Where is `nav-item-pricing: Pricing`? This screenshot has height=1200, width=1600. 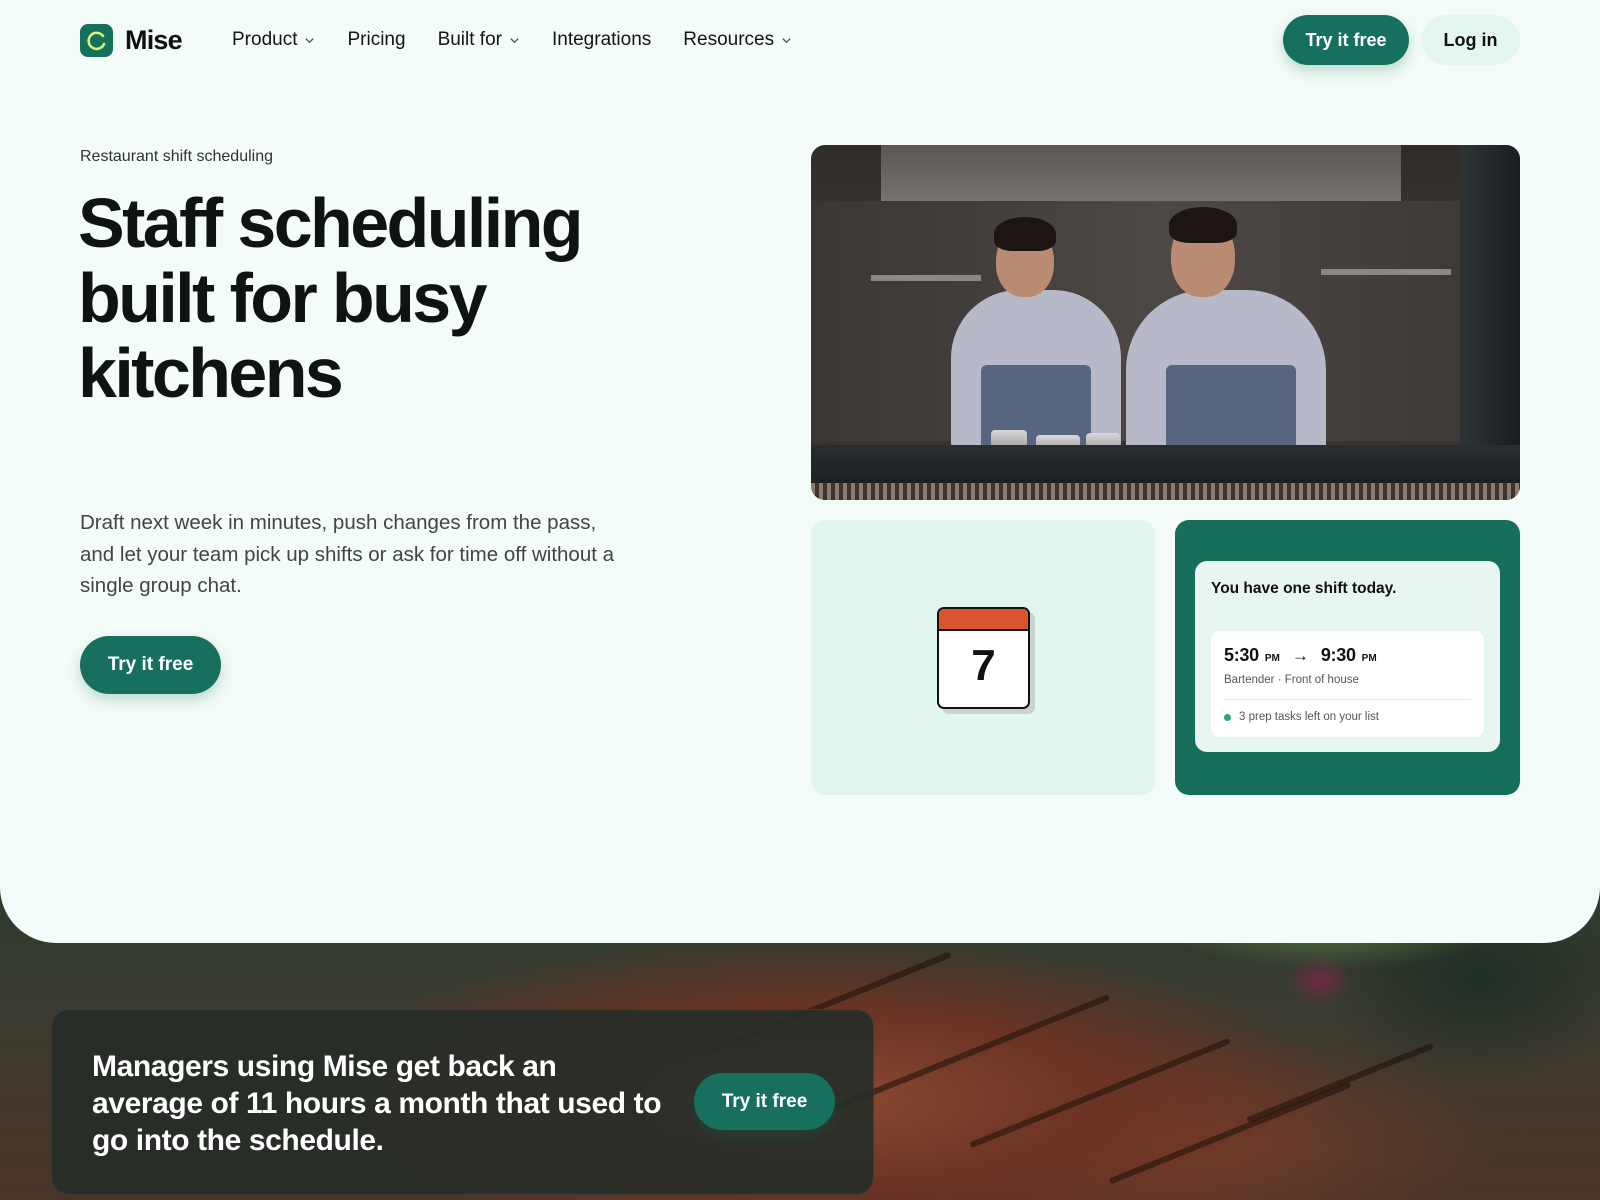
nav-item-pricing: Pricing is located at coordinates (376, 40).